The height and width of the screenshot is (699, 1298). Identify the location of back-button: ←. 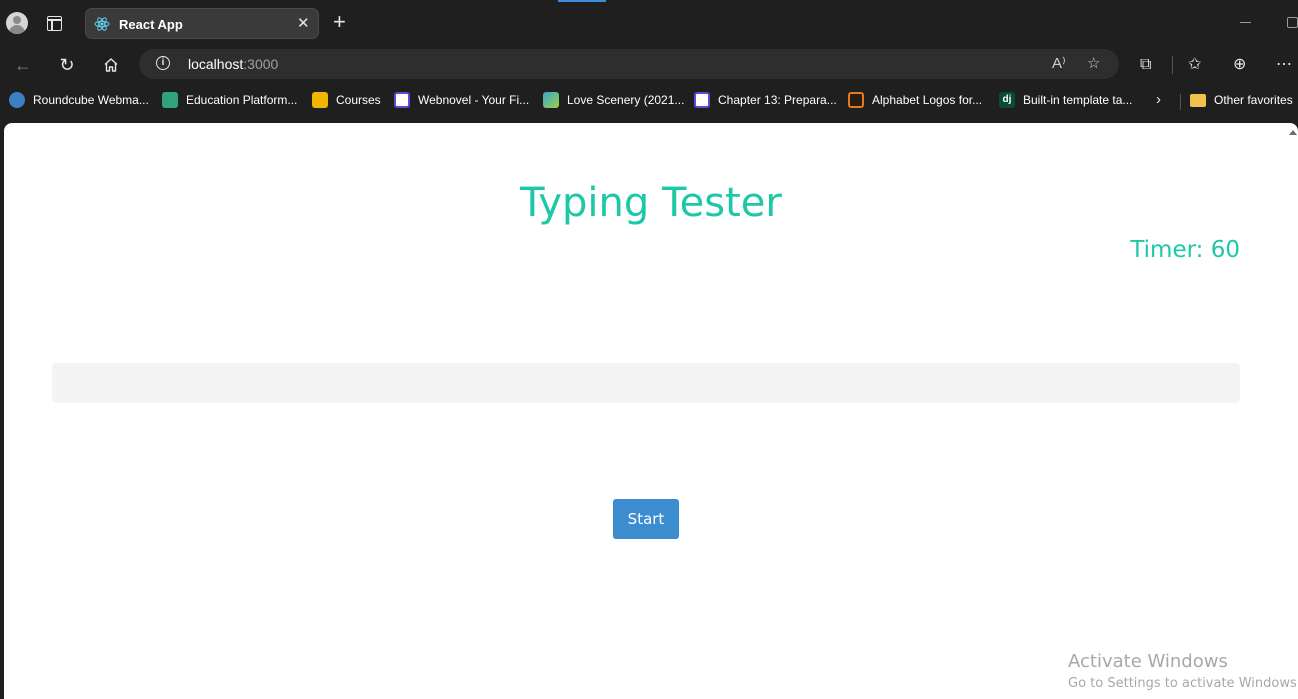
(23, 65).